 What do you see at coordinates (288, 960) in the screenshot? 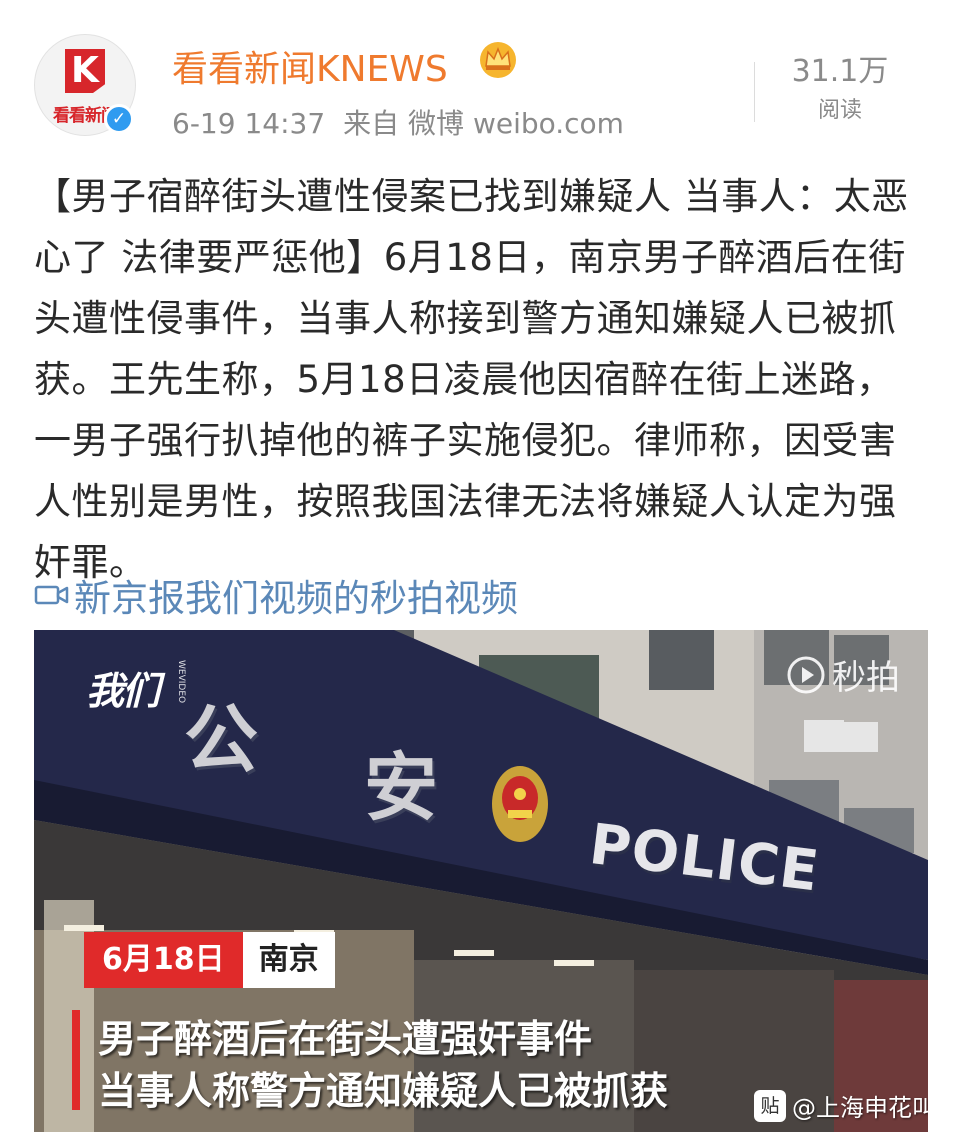
I see `video-city: 南京` at bounding box center [288, 960].